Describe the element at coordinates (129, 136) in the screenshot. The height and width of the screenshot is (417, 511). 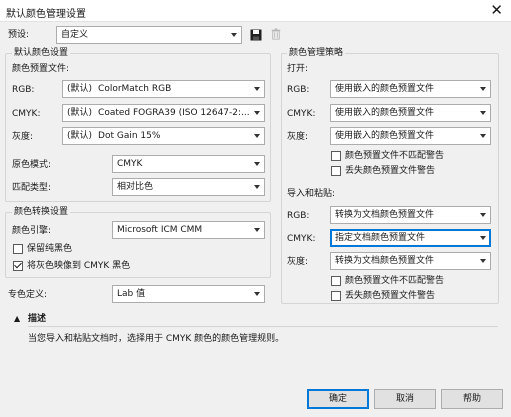
I see `gray-profile-value: Dot Gain 15%` at that location.